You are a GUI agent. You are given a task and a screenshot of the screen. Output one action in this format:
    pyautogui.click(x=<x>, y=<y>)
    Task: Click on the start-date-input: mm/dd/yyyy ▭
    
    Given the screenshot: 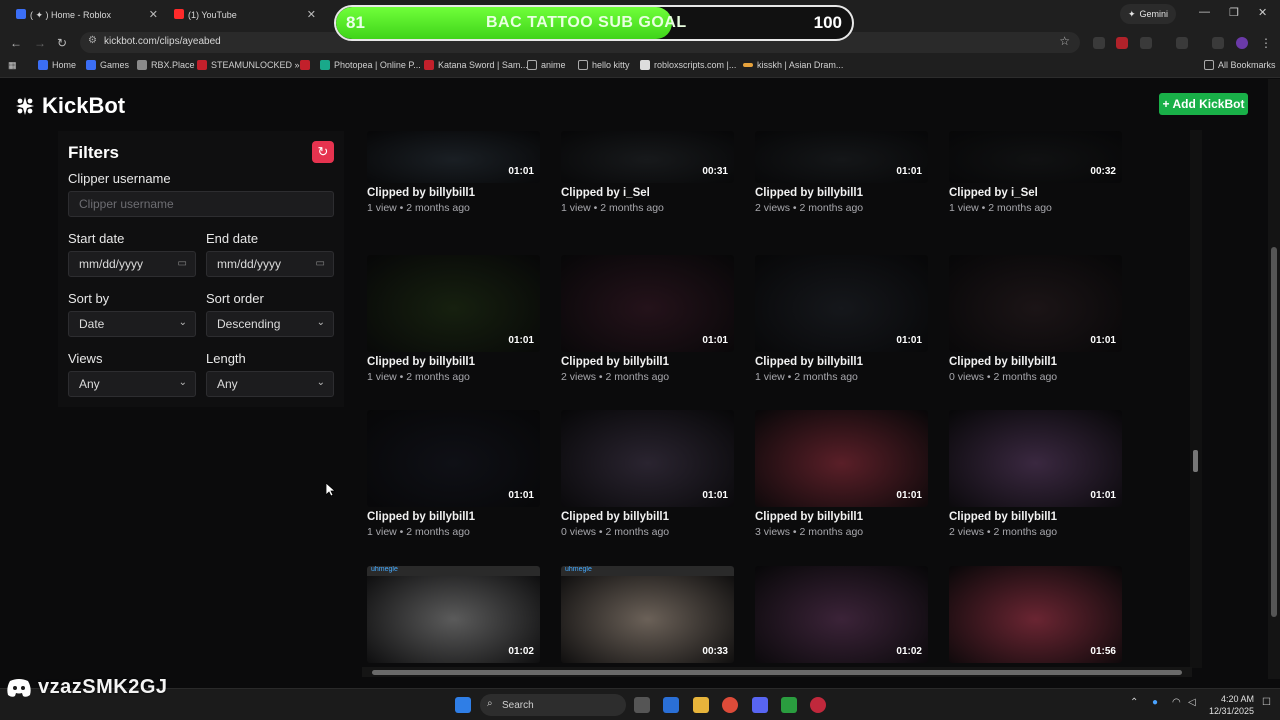 What is the action you would take?
    pyautogui.click(x=132, y=264)
    